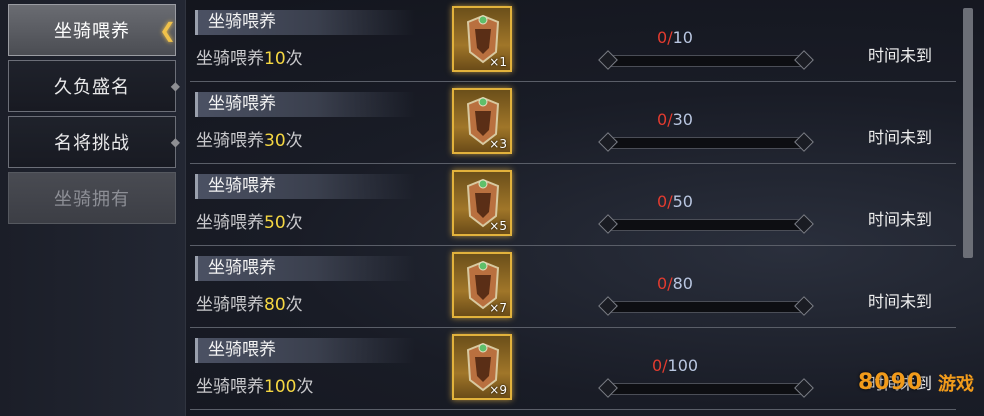 This screenshot has height=416, width=984. I want to click on desc-count: 50, so click(275, 223).